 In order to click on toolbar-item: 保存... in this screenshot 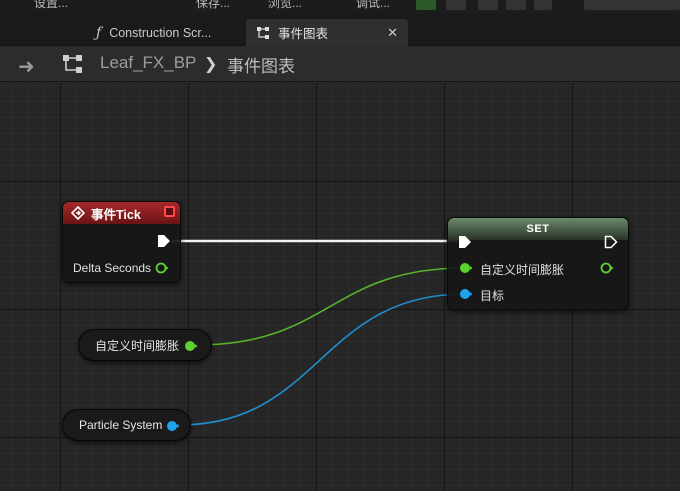, I will do `click(213, 5)`.